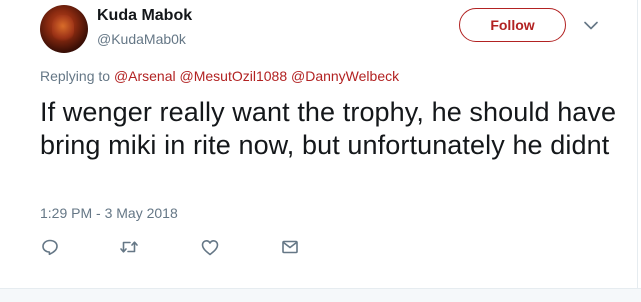  I want to click on card-border, so click(637, 144).